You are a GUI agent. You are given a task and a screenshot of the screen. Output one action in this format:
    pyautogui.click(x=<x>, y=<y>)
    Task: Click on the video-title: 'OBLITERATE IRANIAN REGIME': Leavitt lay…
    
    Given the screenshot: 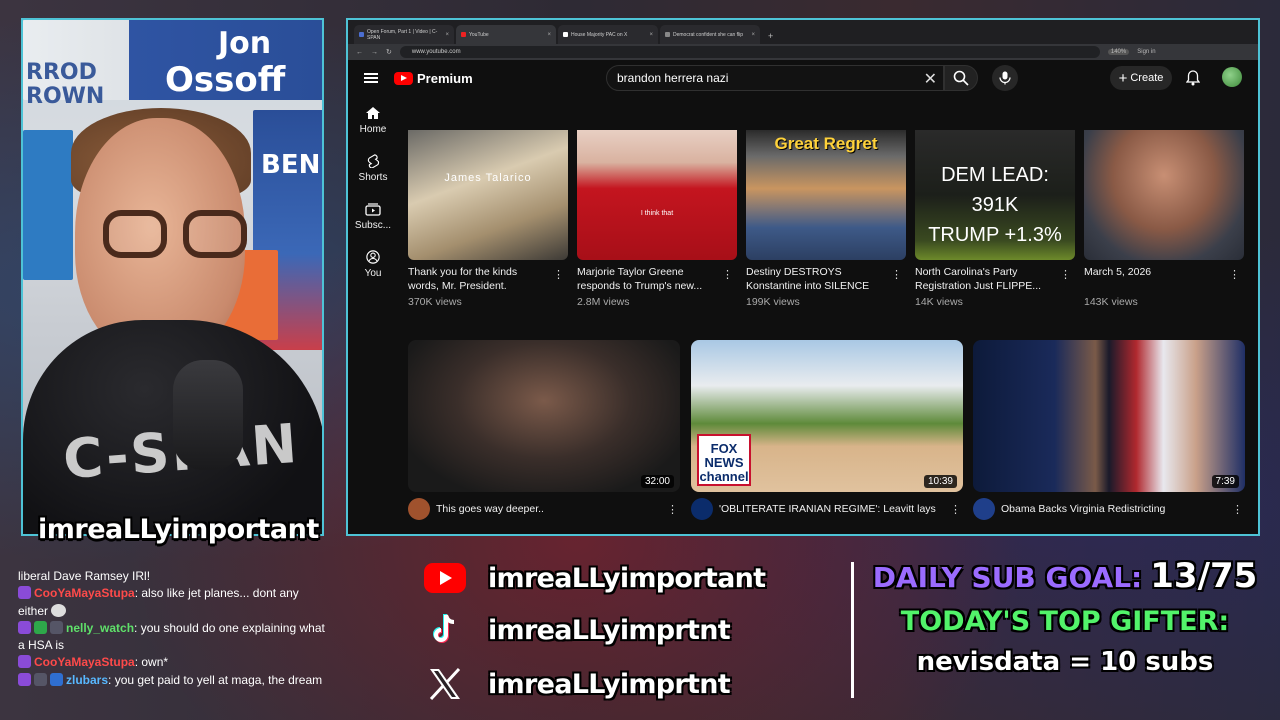 What is the action you would take?
    pyautogui.click(x=831, y=509)
    